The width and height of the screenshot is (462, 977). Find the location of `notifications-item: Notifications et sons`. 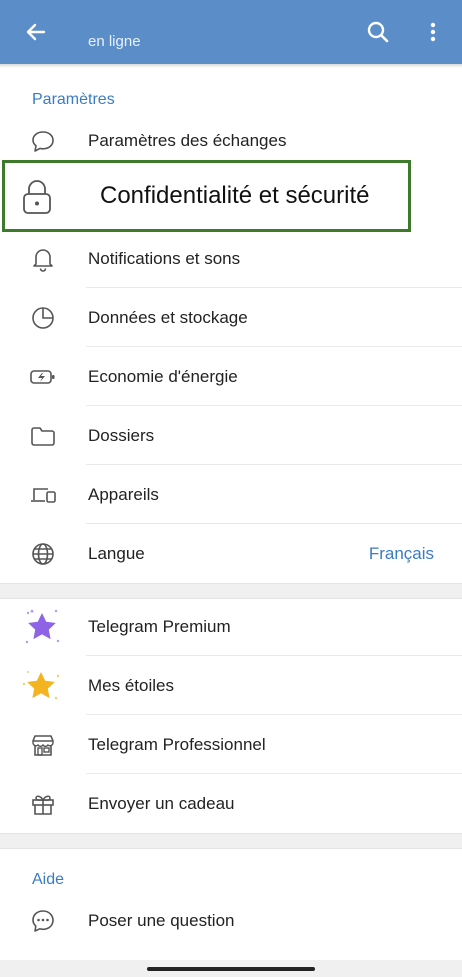

notifications-item: Notifications et sons is located at coordinates (231, 258).